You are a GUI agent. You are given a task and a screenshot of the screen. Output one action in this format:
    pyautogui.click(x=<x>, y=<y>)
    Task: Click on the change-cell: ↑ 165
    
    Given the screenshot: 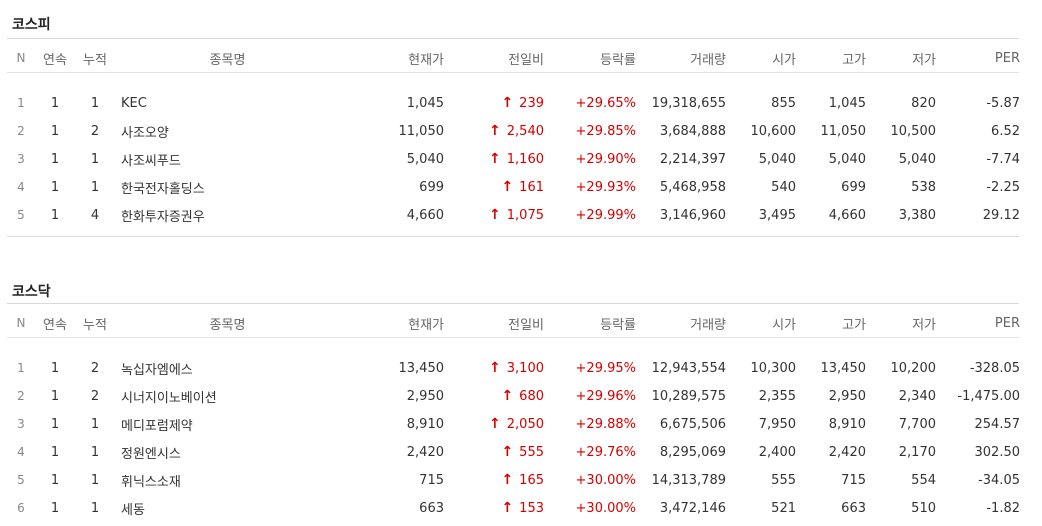 What is the action you would take?
    pyautogui.click(x=494, y=480)
    